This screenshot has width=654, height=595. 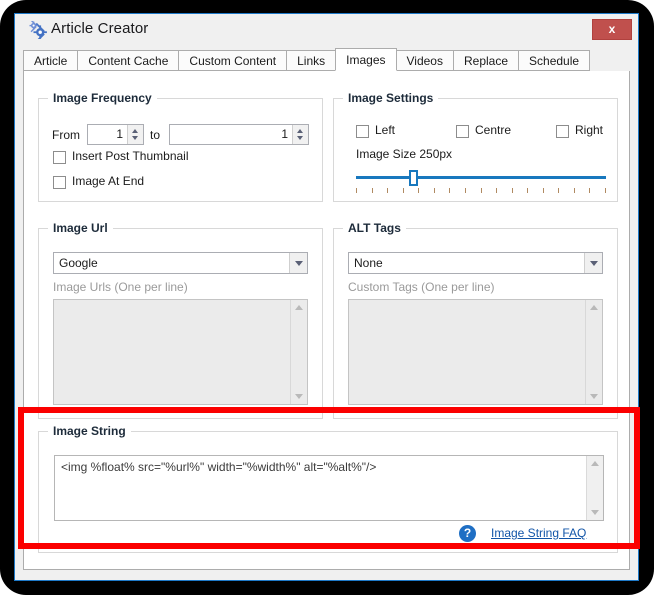 What do you see at coordinates (51, 60) in the screenshot?
I see `tab-article: Article` at bounding box center [51, 60].